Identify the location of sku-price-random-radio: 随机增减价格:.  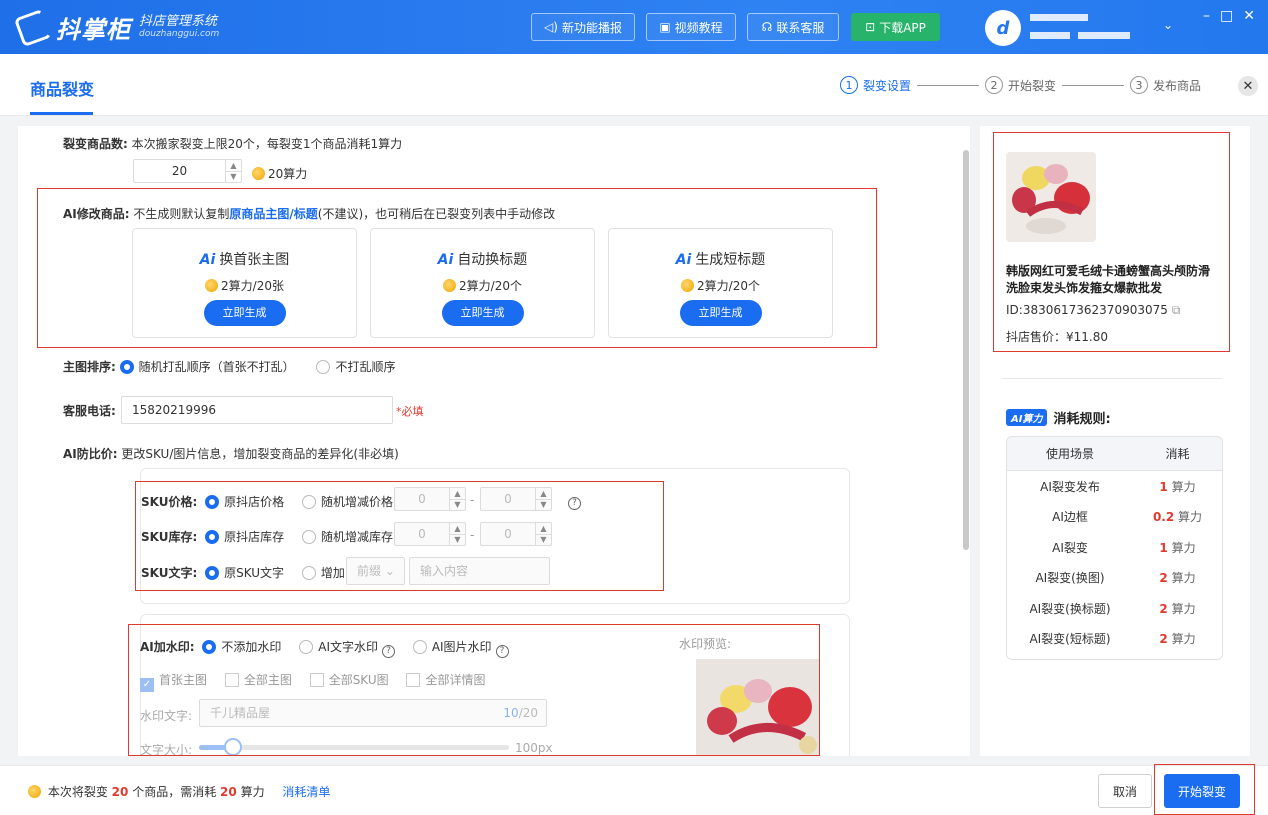
(349, 502).